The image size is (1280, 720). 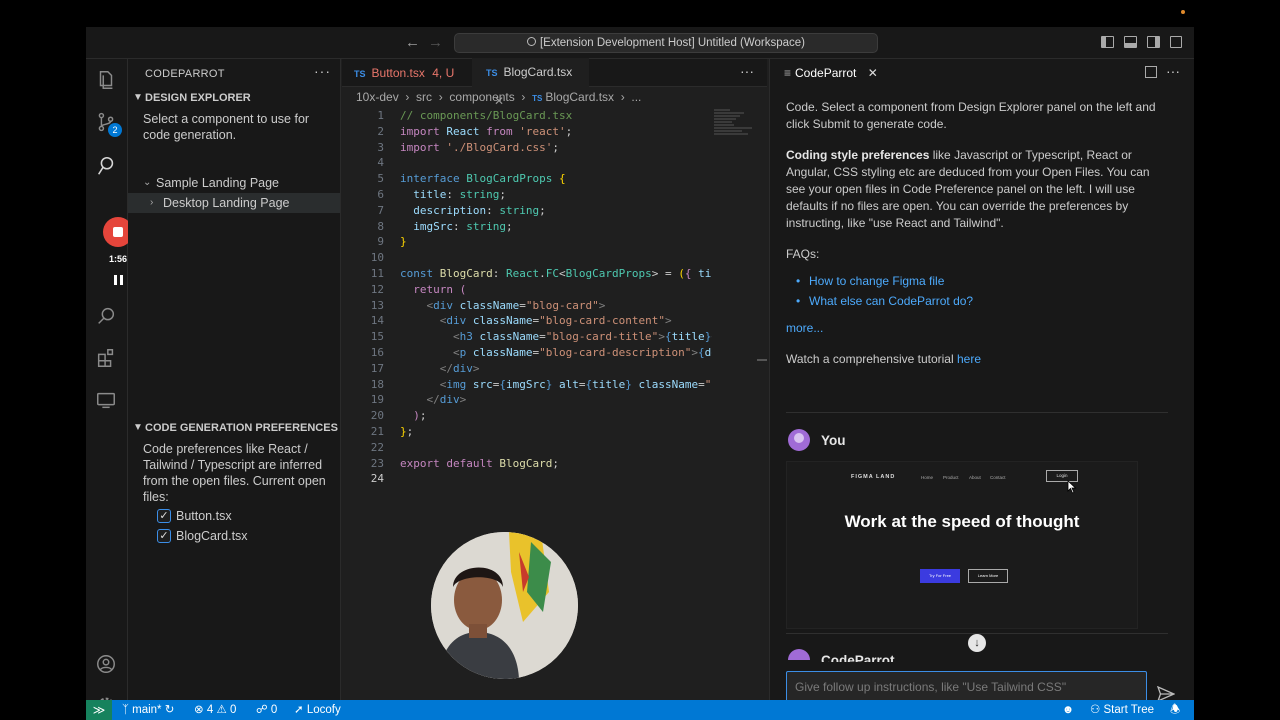 I want to click on line-number: 7, so click(x=380, y=210).